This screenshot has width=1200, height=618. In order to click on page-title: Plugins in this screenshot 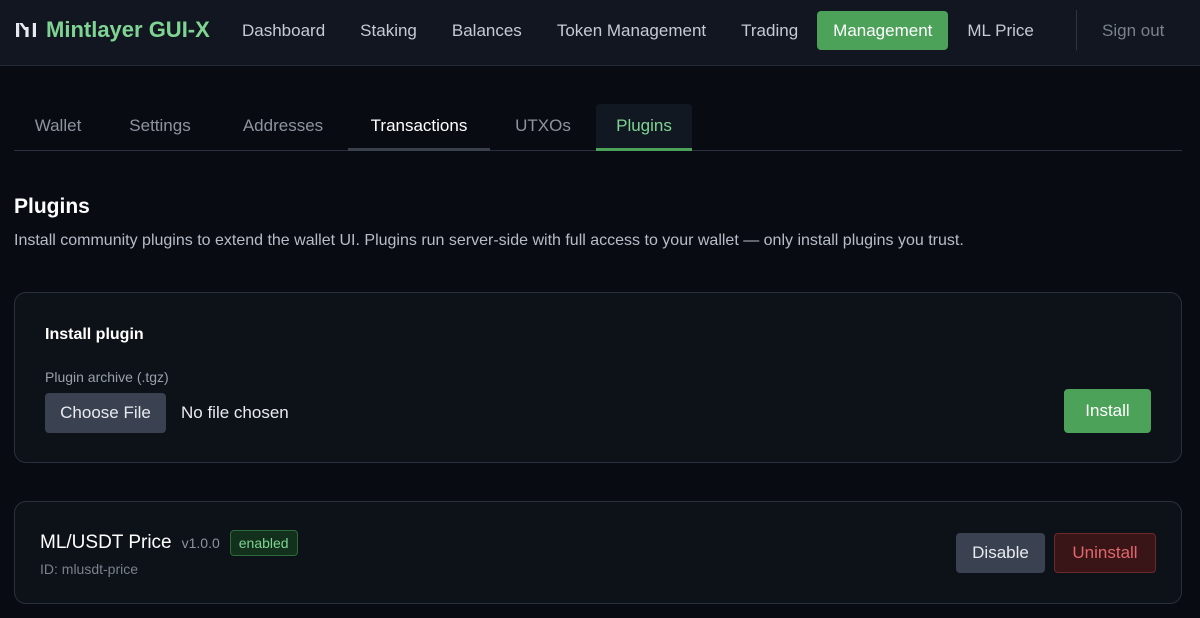, I will do `click(52, 206)`.